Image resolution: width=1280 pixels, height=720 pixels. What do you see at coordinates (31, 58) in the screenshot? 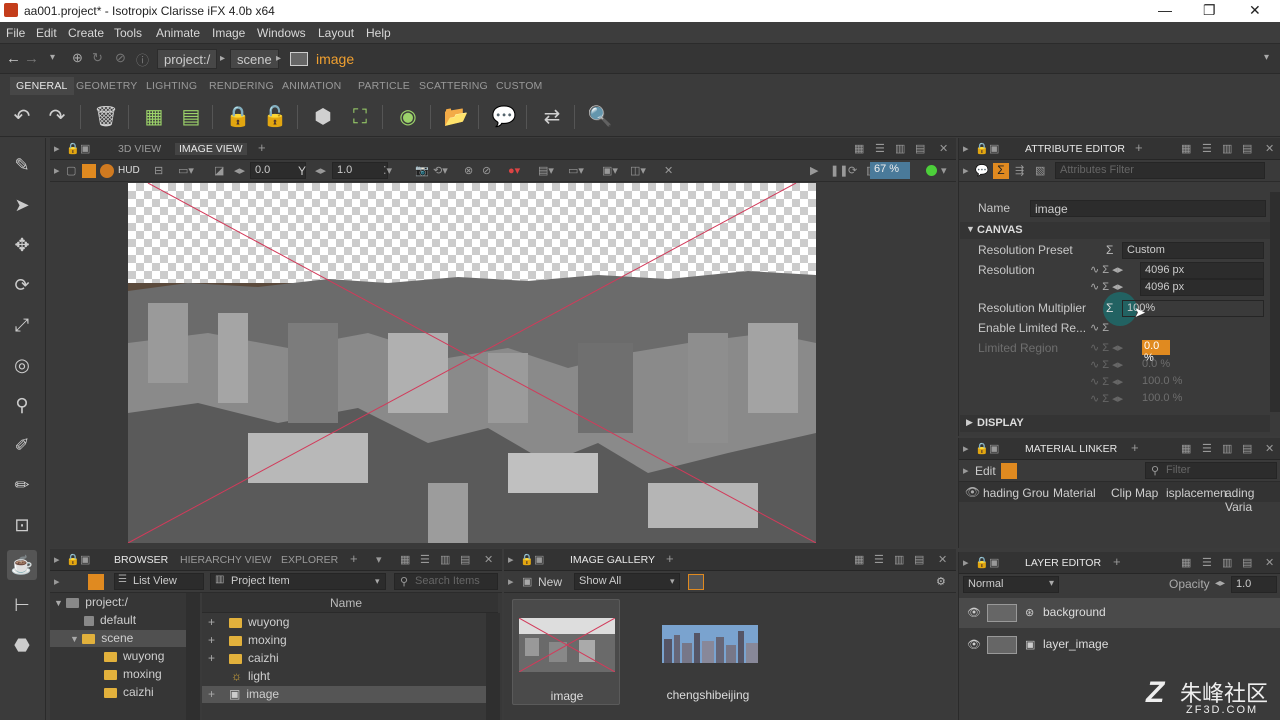
I see `forward-icon: →` at bounding box center [31, 58].